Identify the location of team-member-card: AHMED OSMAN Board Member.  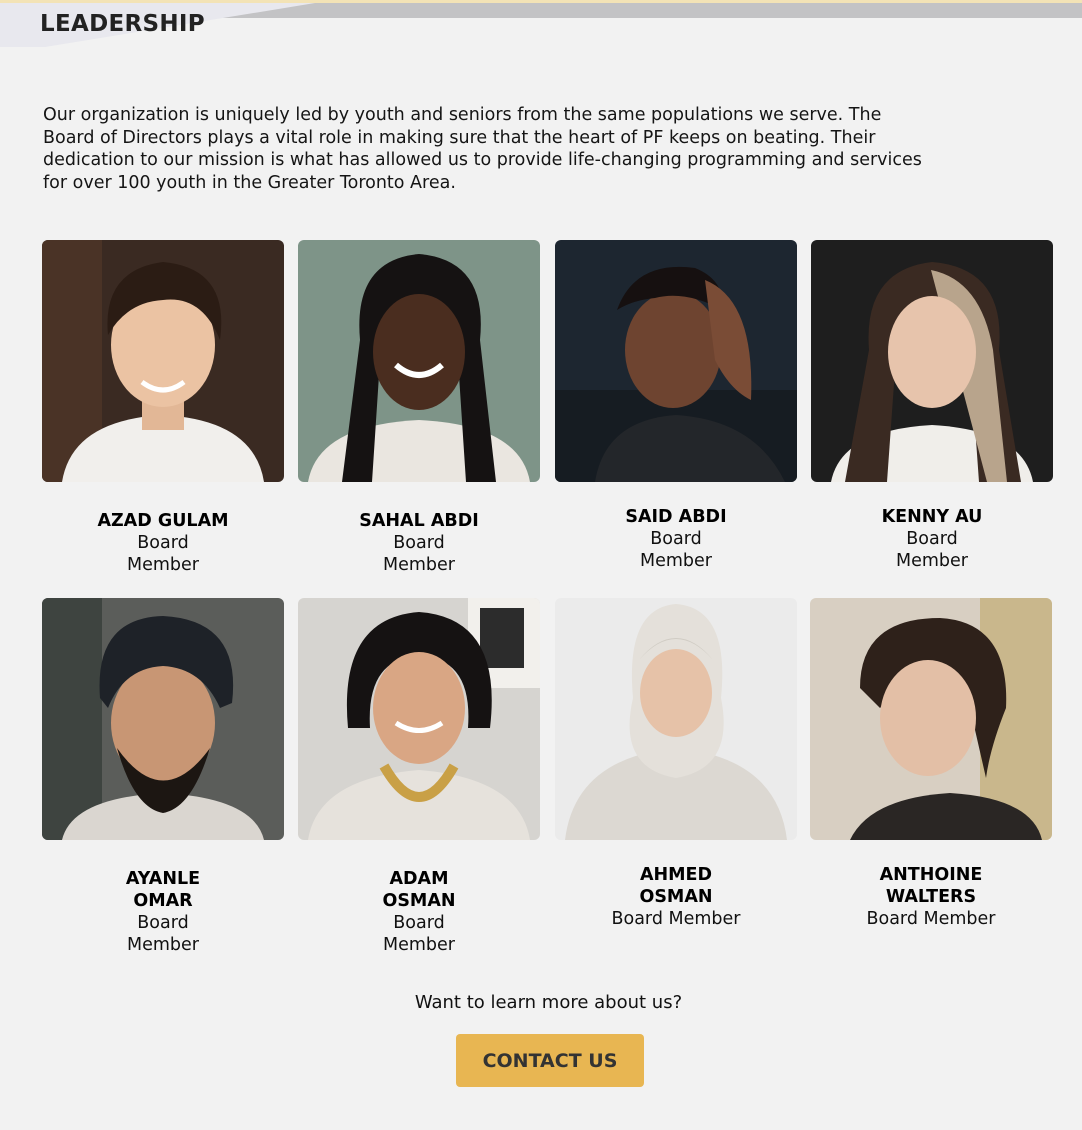
(676, 764).